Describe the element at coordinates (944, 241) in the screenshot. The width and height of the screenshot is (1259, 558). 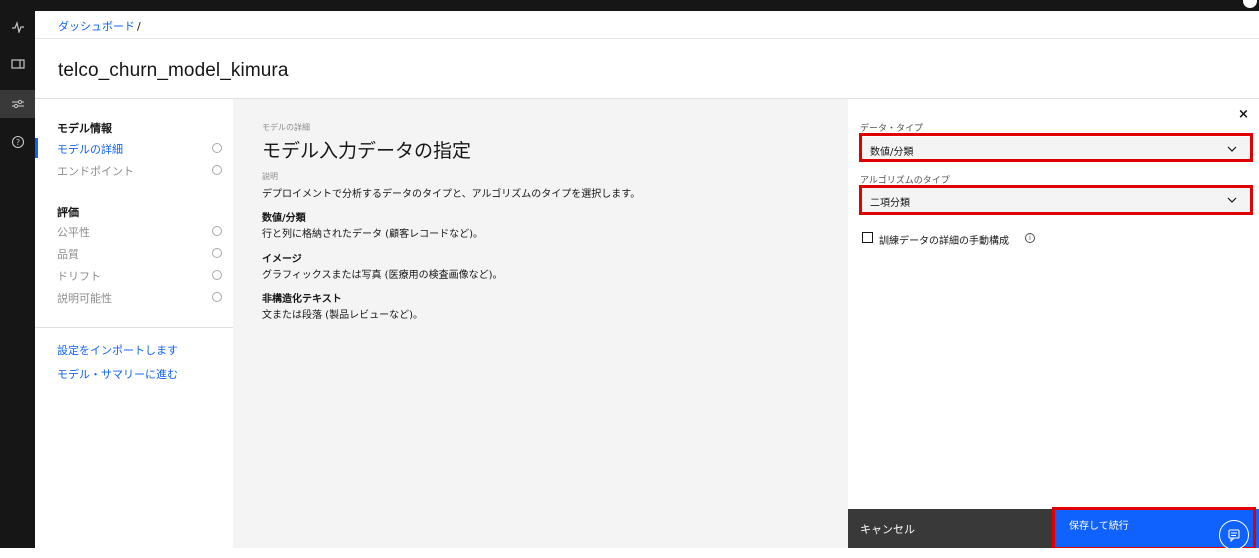
I see `manual-config-label: 訓練データの詳細の手動構成` at that location.